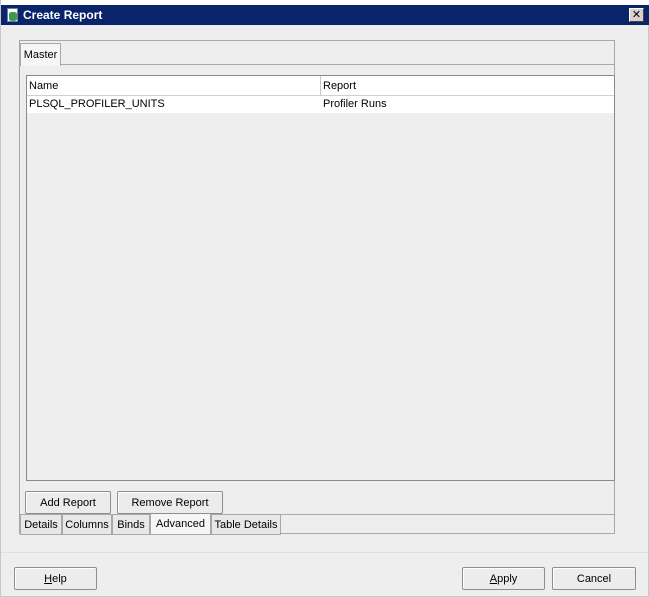 The image size is (649, 597). I want to click on tab-table-details: Table Details, so click(246, 525).